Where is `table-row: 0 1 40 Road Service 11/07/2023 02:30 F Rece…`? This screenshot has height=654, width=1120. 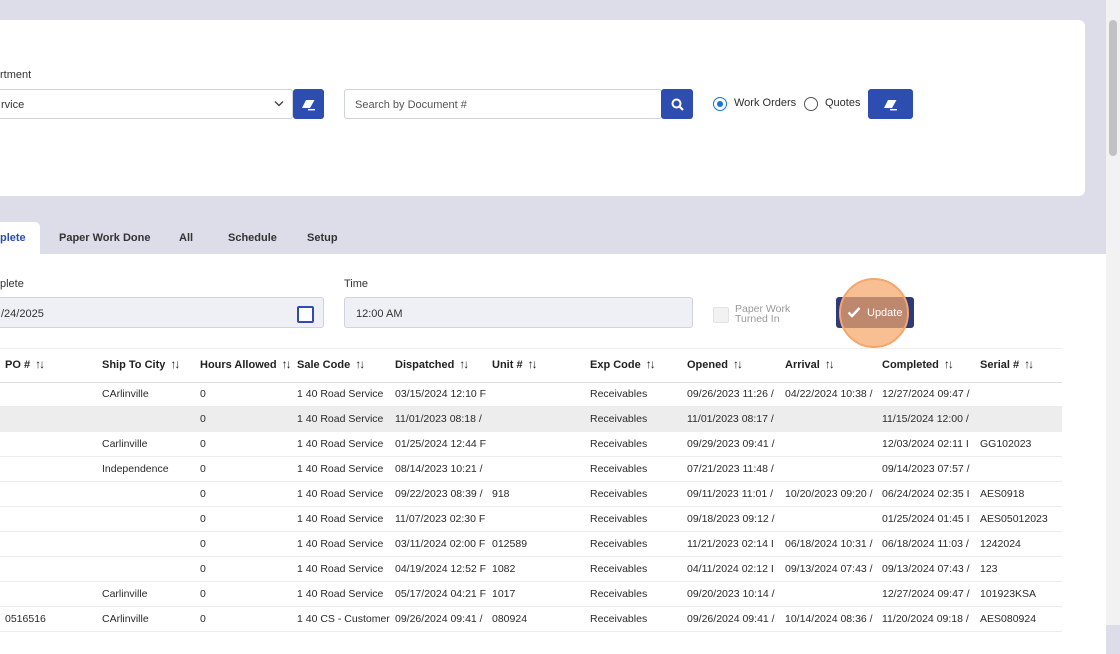
table-row: 0 1 40 Road Service 11/07/2023 02:30 F Rece… is located at coordinates (531, 519).